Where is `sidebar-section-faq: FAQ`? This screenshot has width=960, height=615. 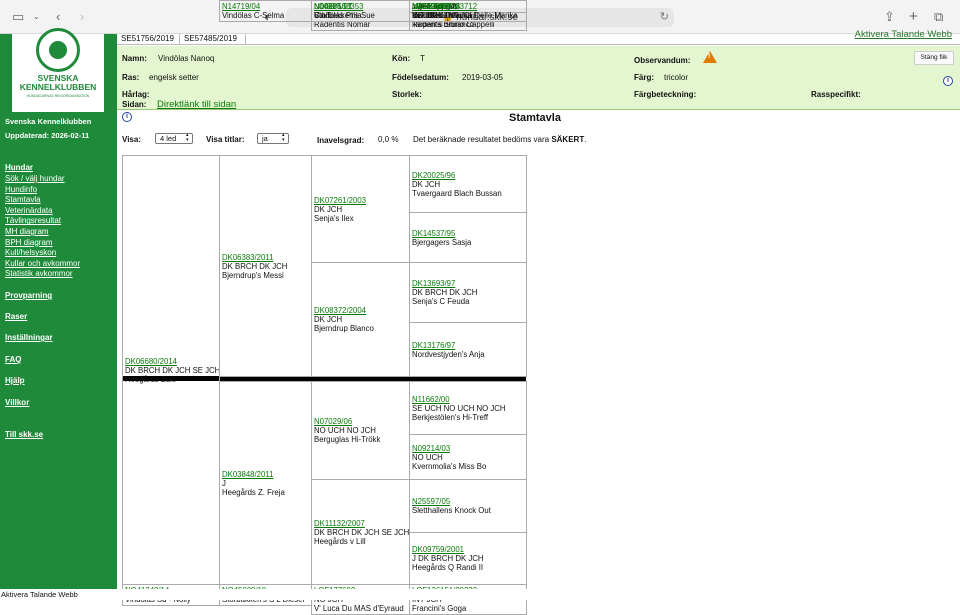
sidebar-section-faq: FAQ is located at coordinates (13, 359).